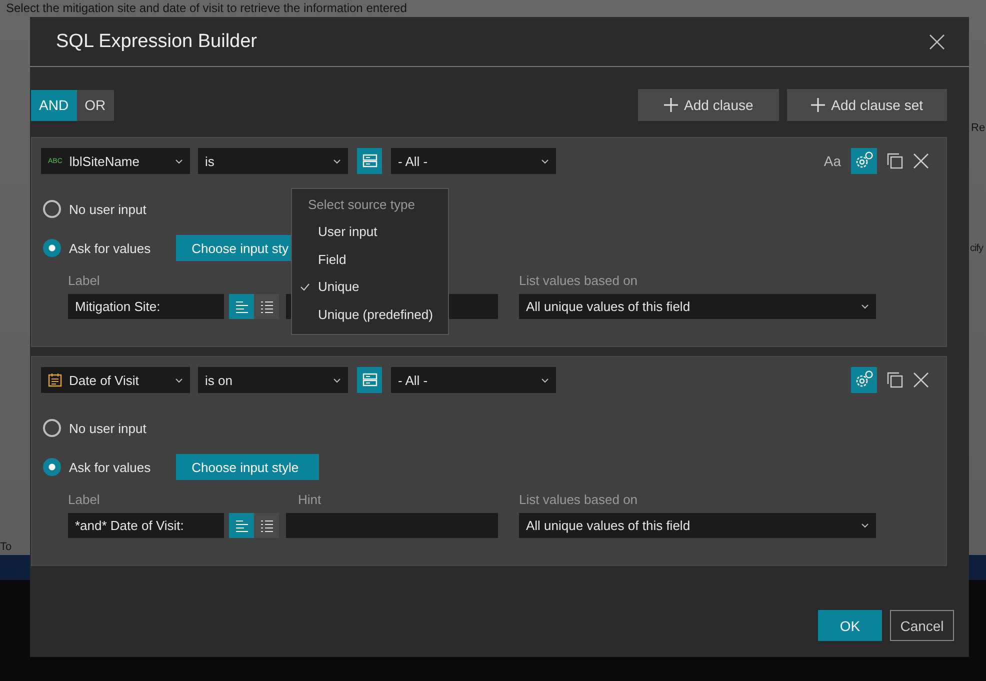 The image size is (986, 681). Describe the element at coordinates (206, 8) in the screenshot. I see `instruction-text: Select the mitigation site and date of visit to retrieve the information entered` at that location.